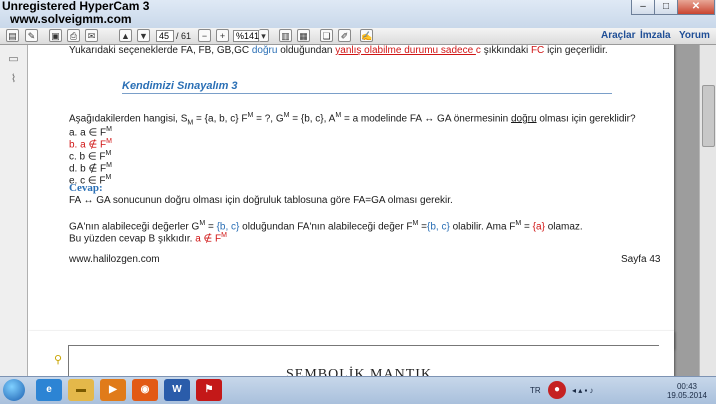 This screenshot has height=404, width=716. Describe the element at coordinates (303, 35) in the screenshot. I see `fit-width-icon: ▦` at that location.